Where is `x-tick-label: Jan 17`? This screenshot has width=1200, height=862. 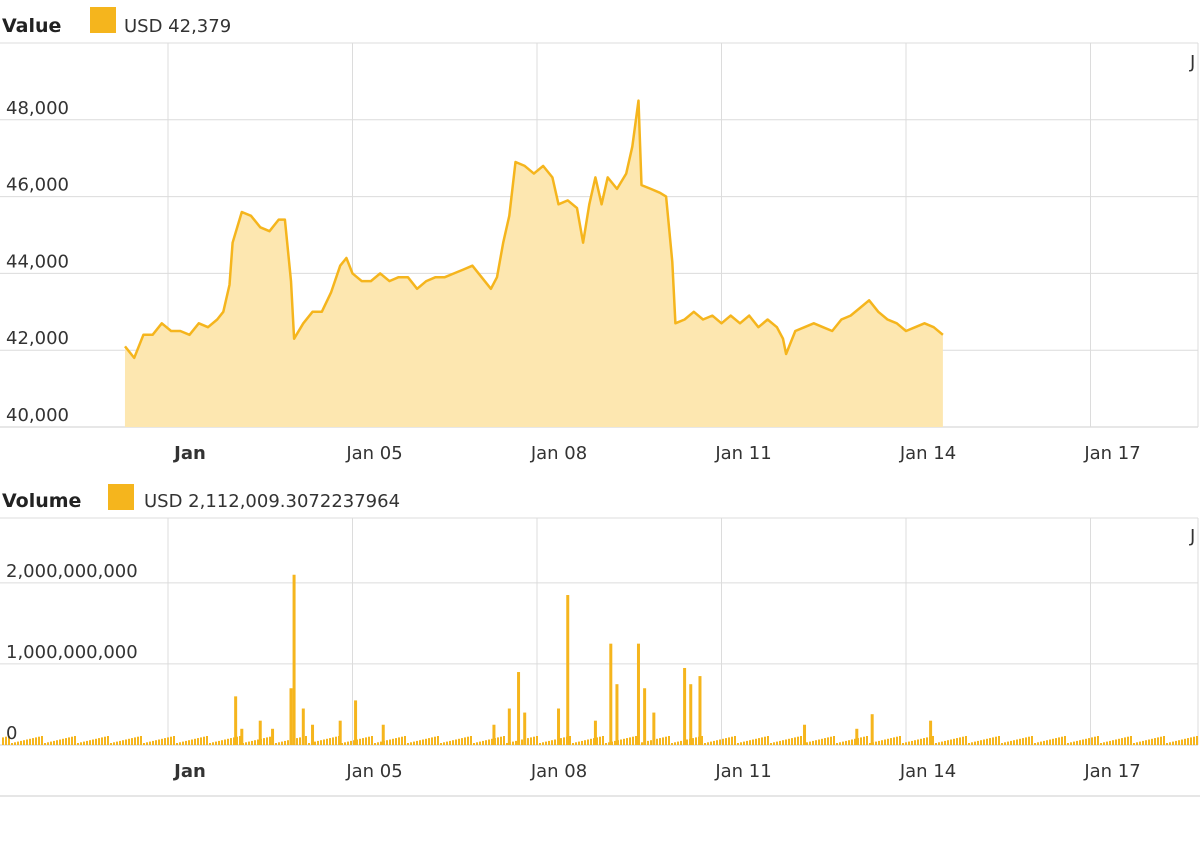 x-tick-label: Jan 17 is located at coordinates (1111, 771).